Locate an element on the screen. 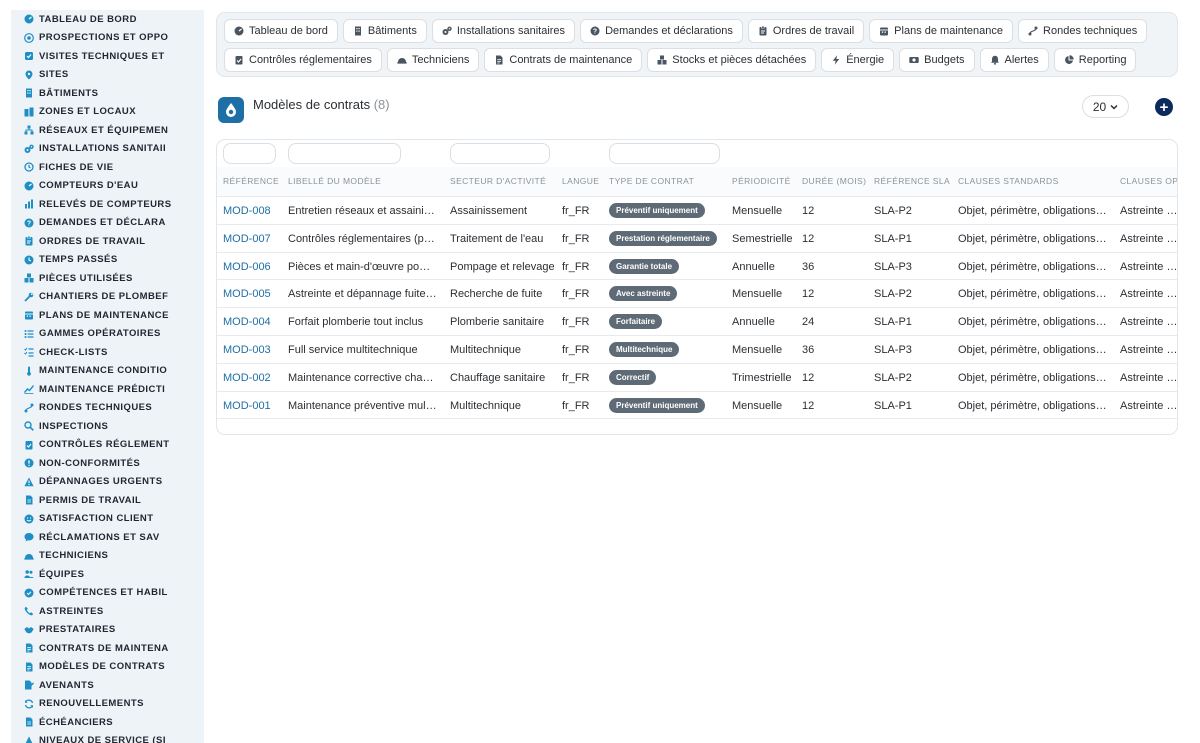 The width and height of the screenshot is (1200, 743). sidebar-item: ORDRES DE TRAVAIL is located at coordinates (107, 241).